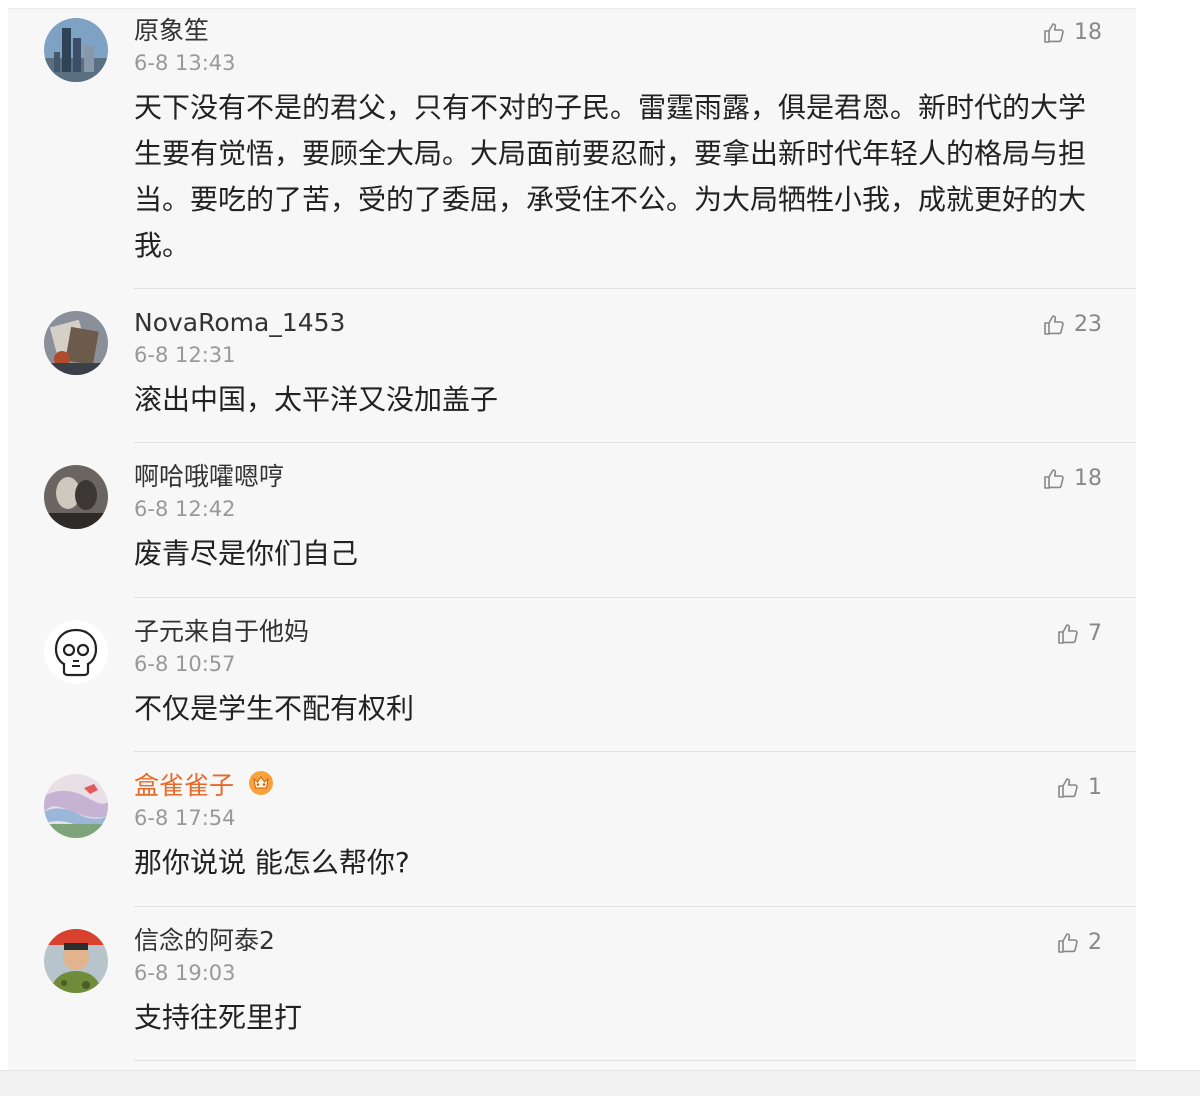 This screenshot has height=1096, width=1200. What do you see at coordinates (572, 520) in the screenshot?
I see `comment-item: 啊哈哦嚯嗯哼 6-8 12:42 18 废青尽是你们自己` at bounding box center [572, 520].